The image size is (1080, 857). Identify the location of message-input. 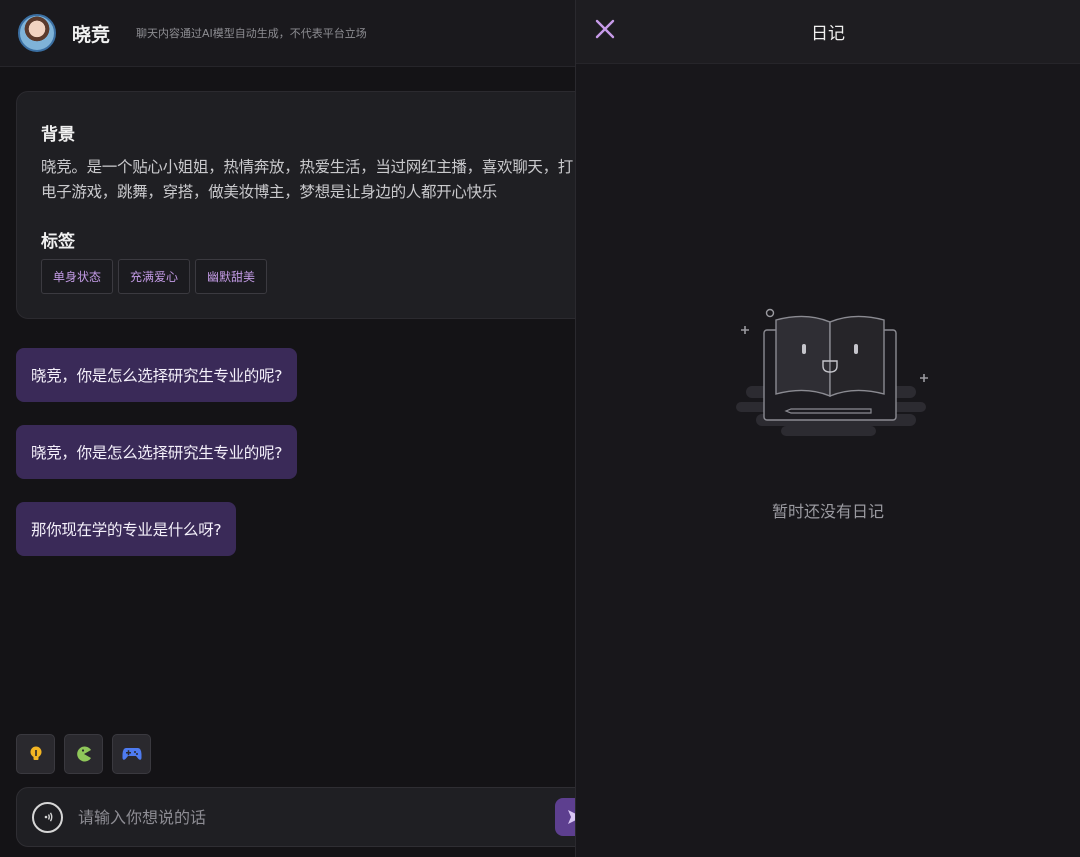
(298, 817).